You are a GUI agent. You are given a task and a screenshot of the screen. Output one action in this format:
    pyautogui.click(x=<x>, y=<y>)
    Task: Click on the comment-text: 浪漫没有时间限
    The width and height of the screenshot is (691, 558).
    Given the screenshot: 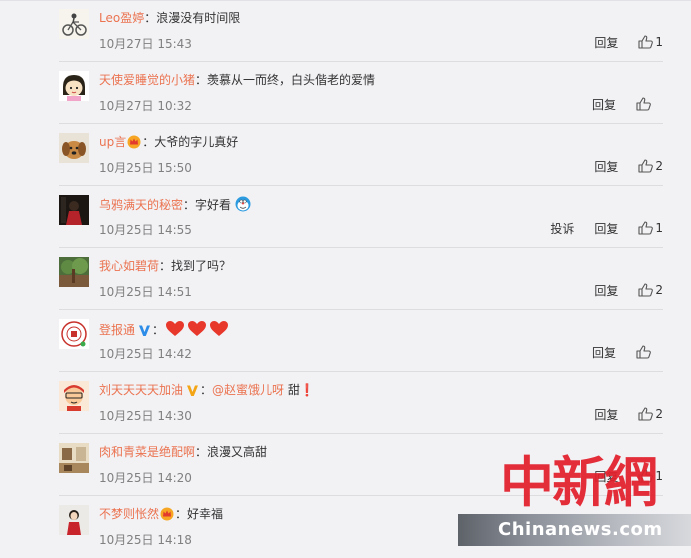 What is the action you would take?
    pyautogui.click(x=198, y=18)
    